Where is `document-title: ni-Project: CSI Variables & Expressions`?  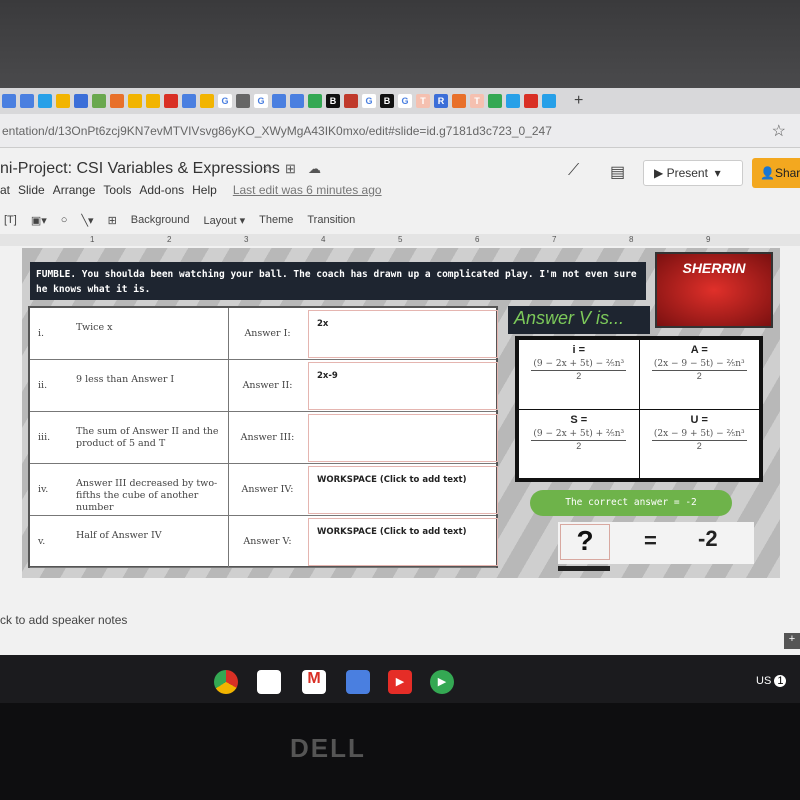
document-title: ni-Project: CSI Variables & Expressions is located at coordinates (140, 169).